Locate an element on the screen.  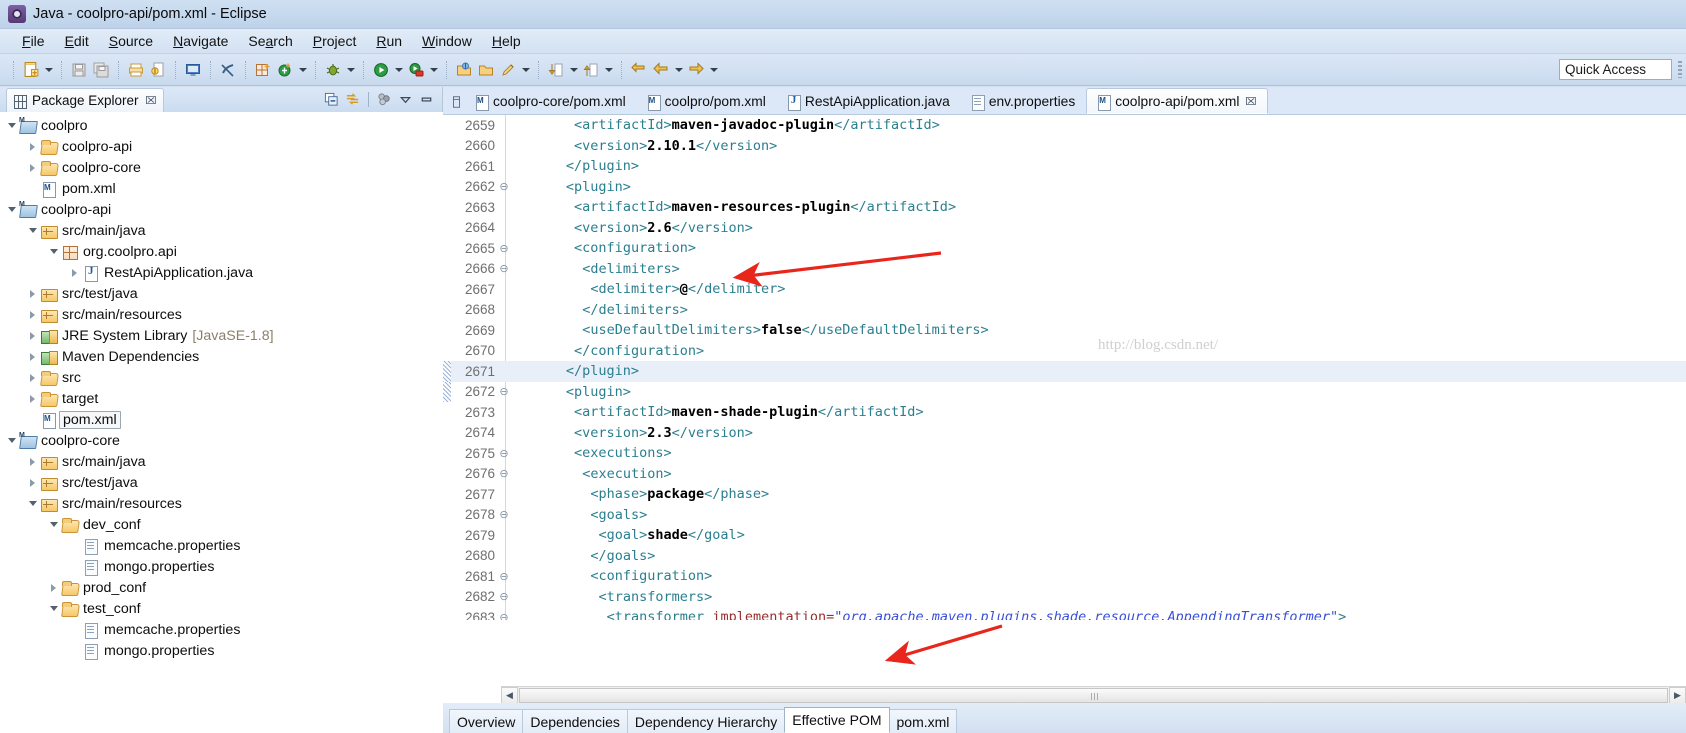
code-line-2682: 2682 ⊖ <transformers> is located at coordinates (1064, 597).